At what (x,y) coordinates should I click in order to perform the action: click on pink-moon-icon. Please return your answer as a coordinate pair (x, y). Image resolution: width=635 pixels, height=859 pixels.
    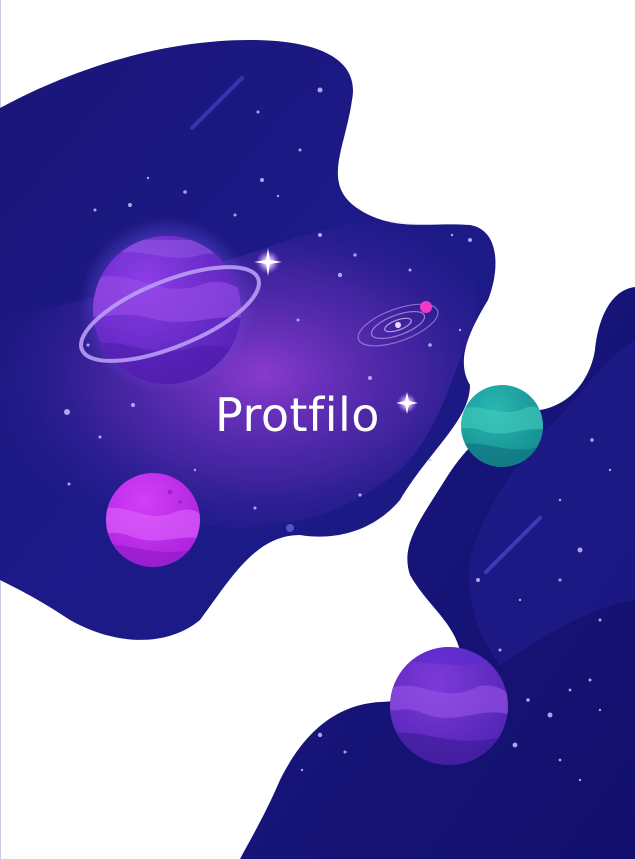
    Looking at the image, I should click on (426, 307).